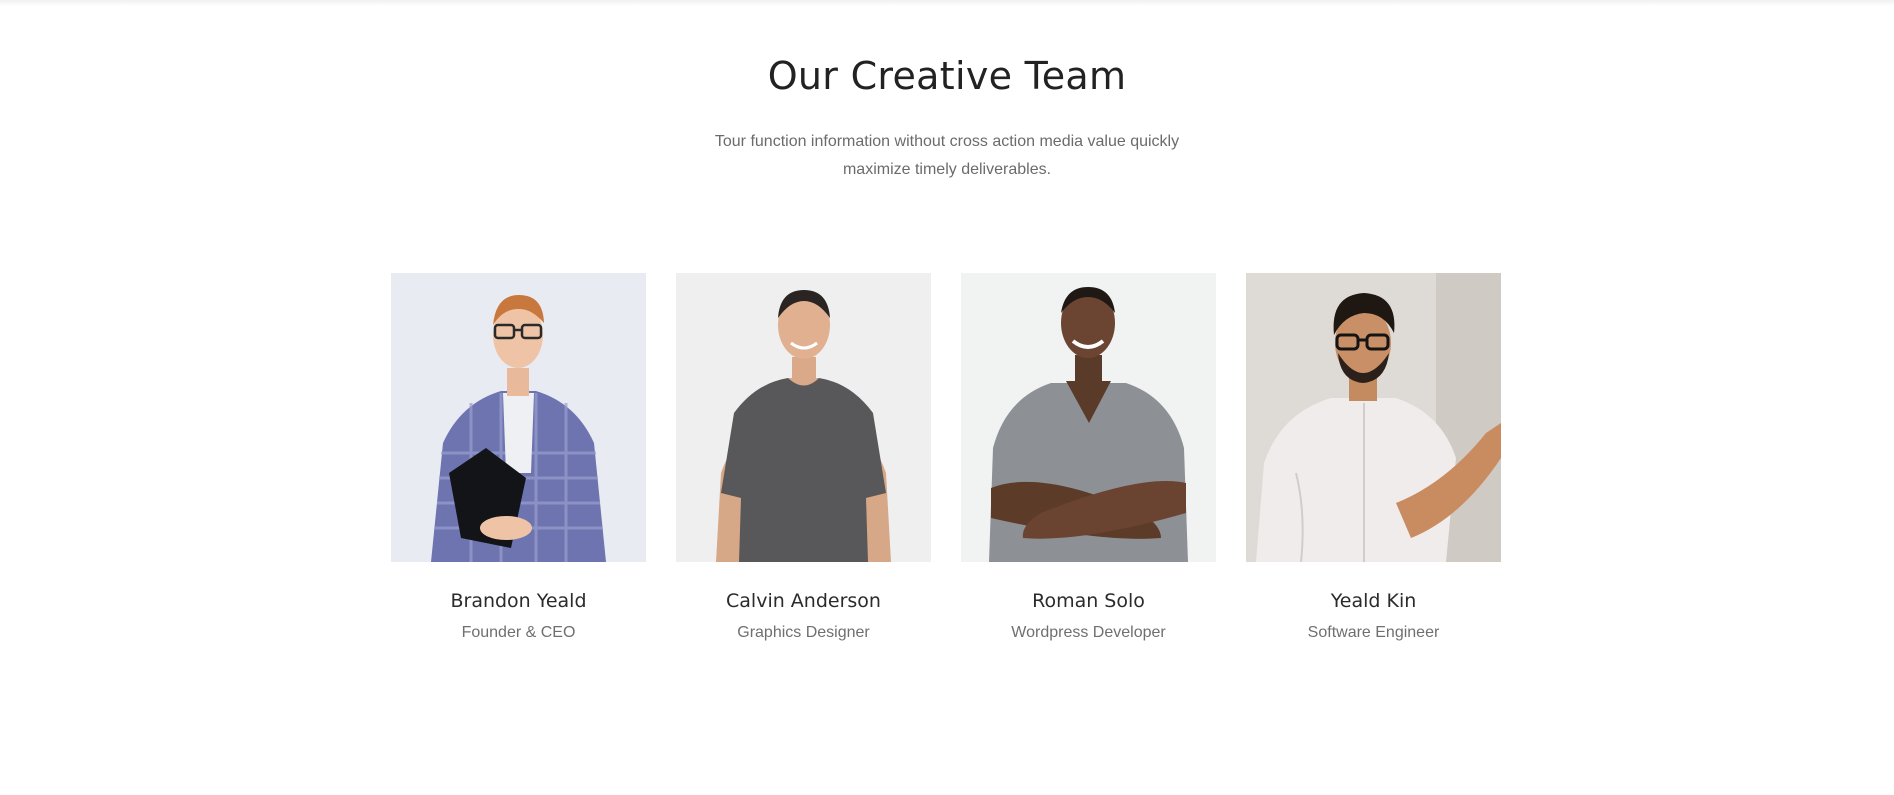 The width and height of the screenshot is (1894, 795). Describe the element at coordinates (1373, 632) in the screenshot. I see `member-role: Software Engineer` at that location.